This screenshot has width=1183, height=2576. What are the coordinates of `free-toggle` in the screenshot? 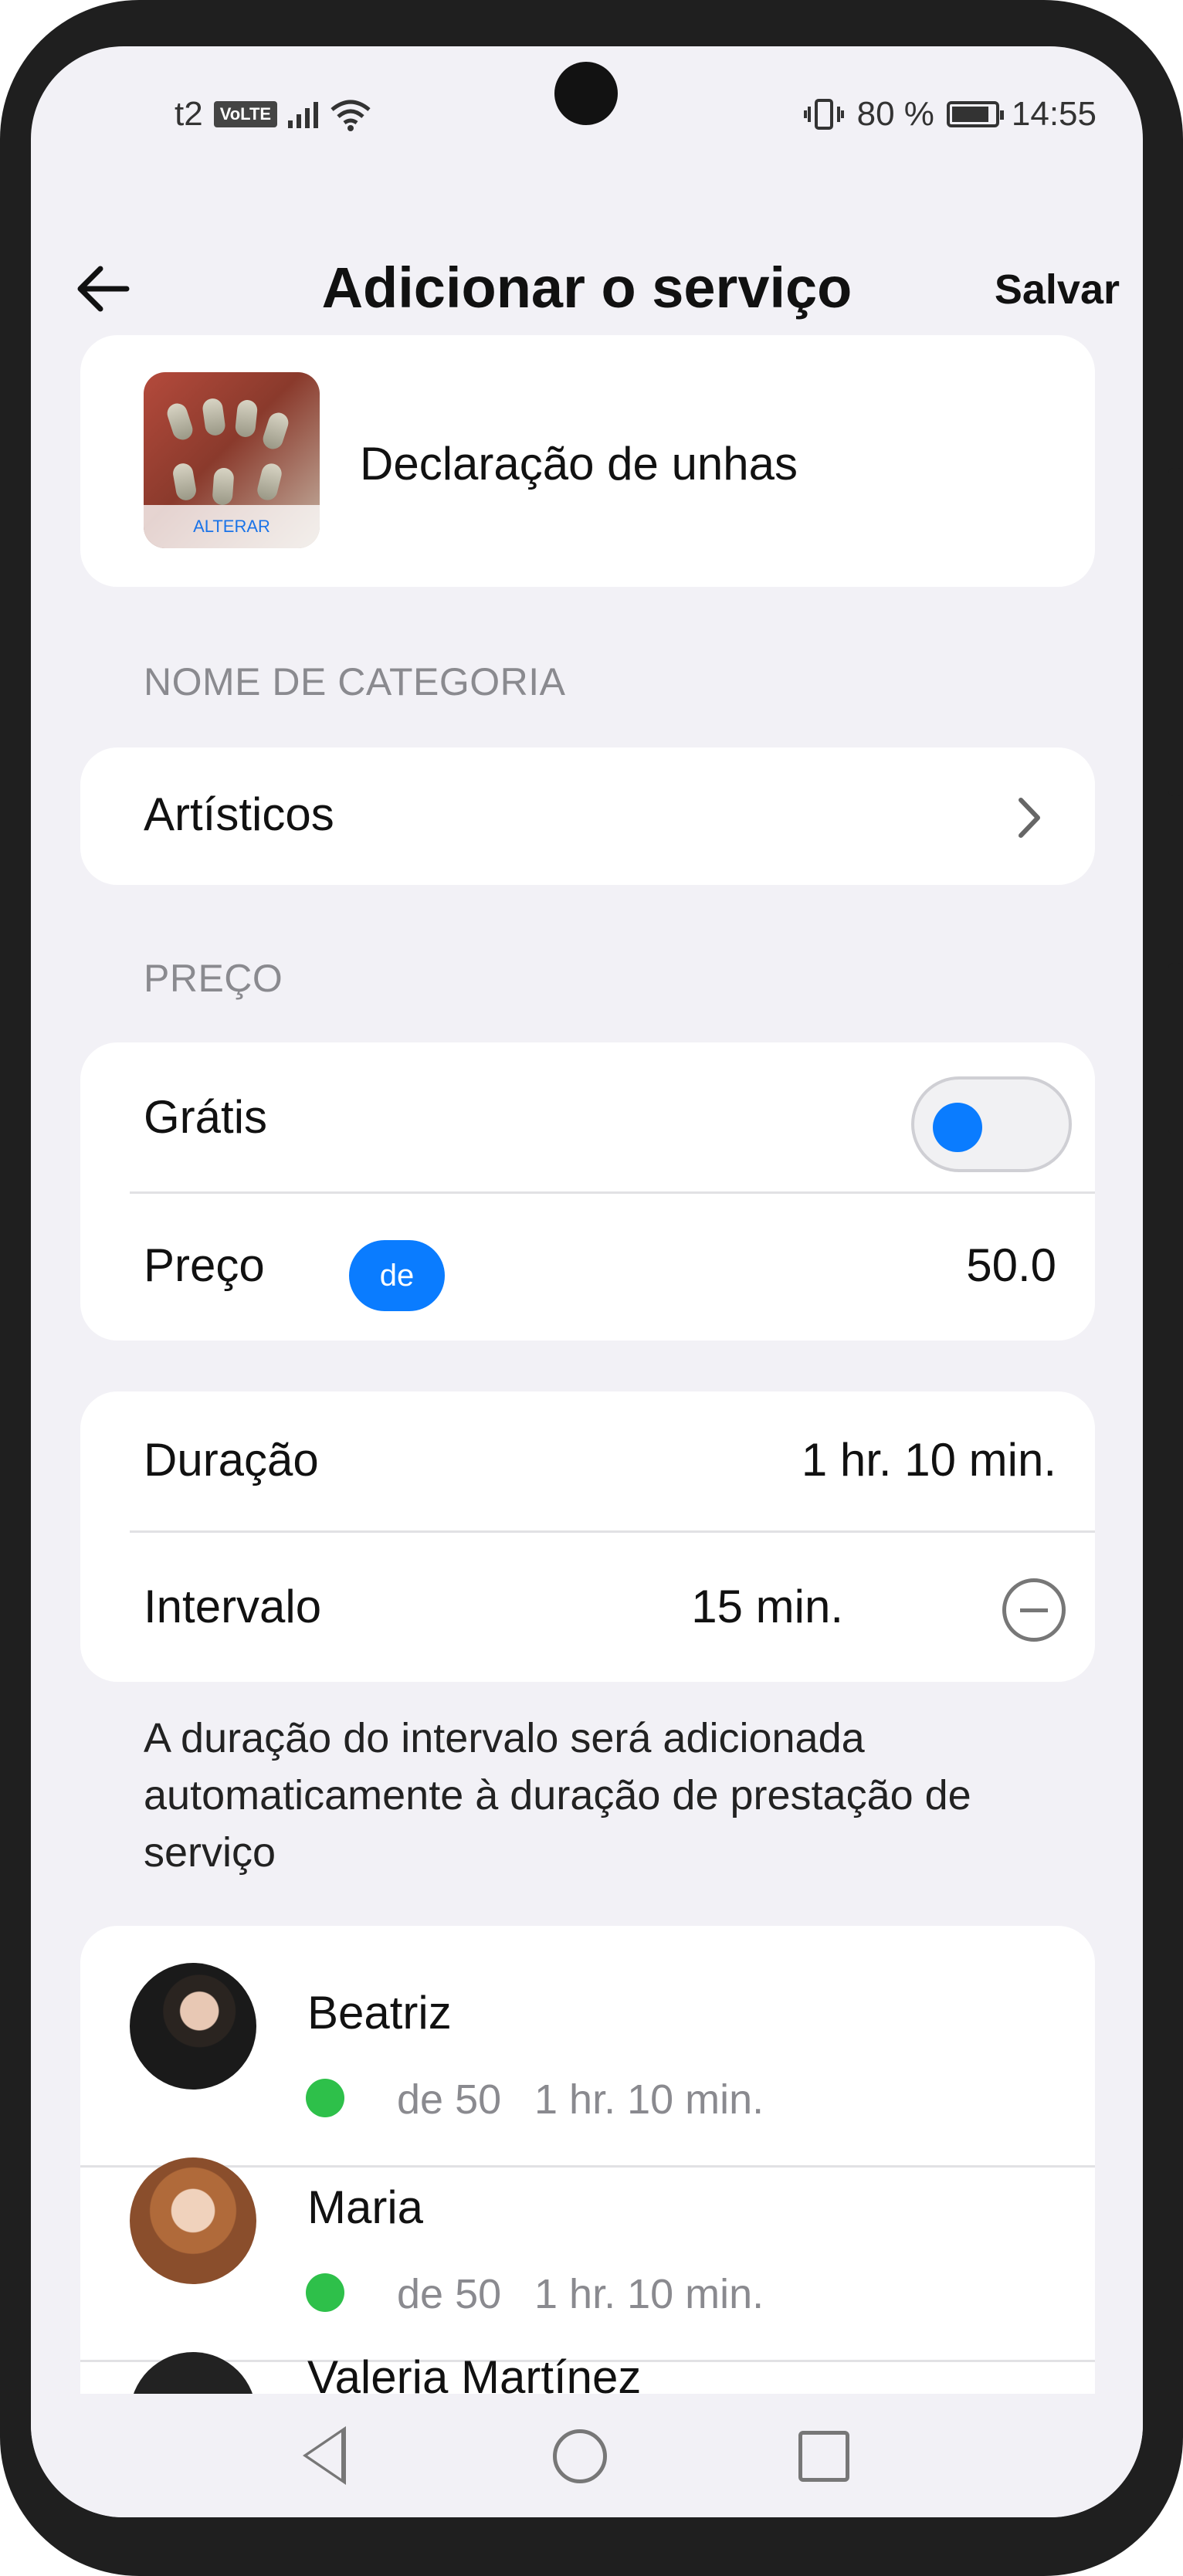 It's located at (992, 1124).